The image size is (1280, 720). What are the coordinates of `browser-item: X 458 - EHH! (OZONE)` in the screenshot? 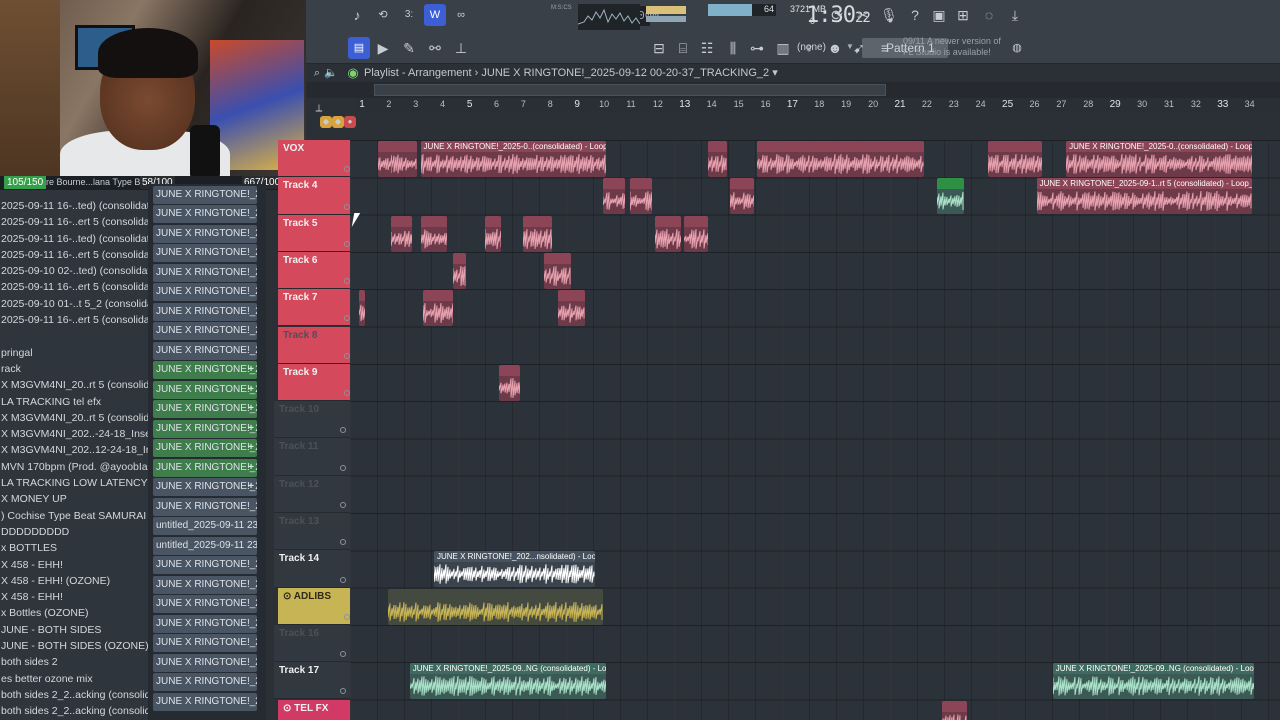 It's located at (74, 581).